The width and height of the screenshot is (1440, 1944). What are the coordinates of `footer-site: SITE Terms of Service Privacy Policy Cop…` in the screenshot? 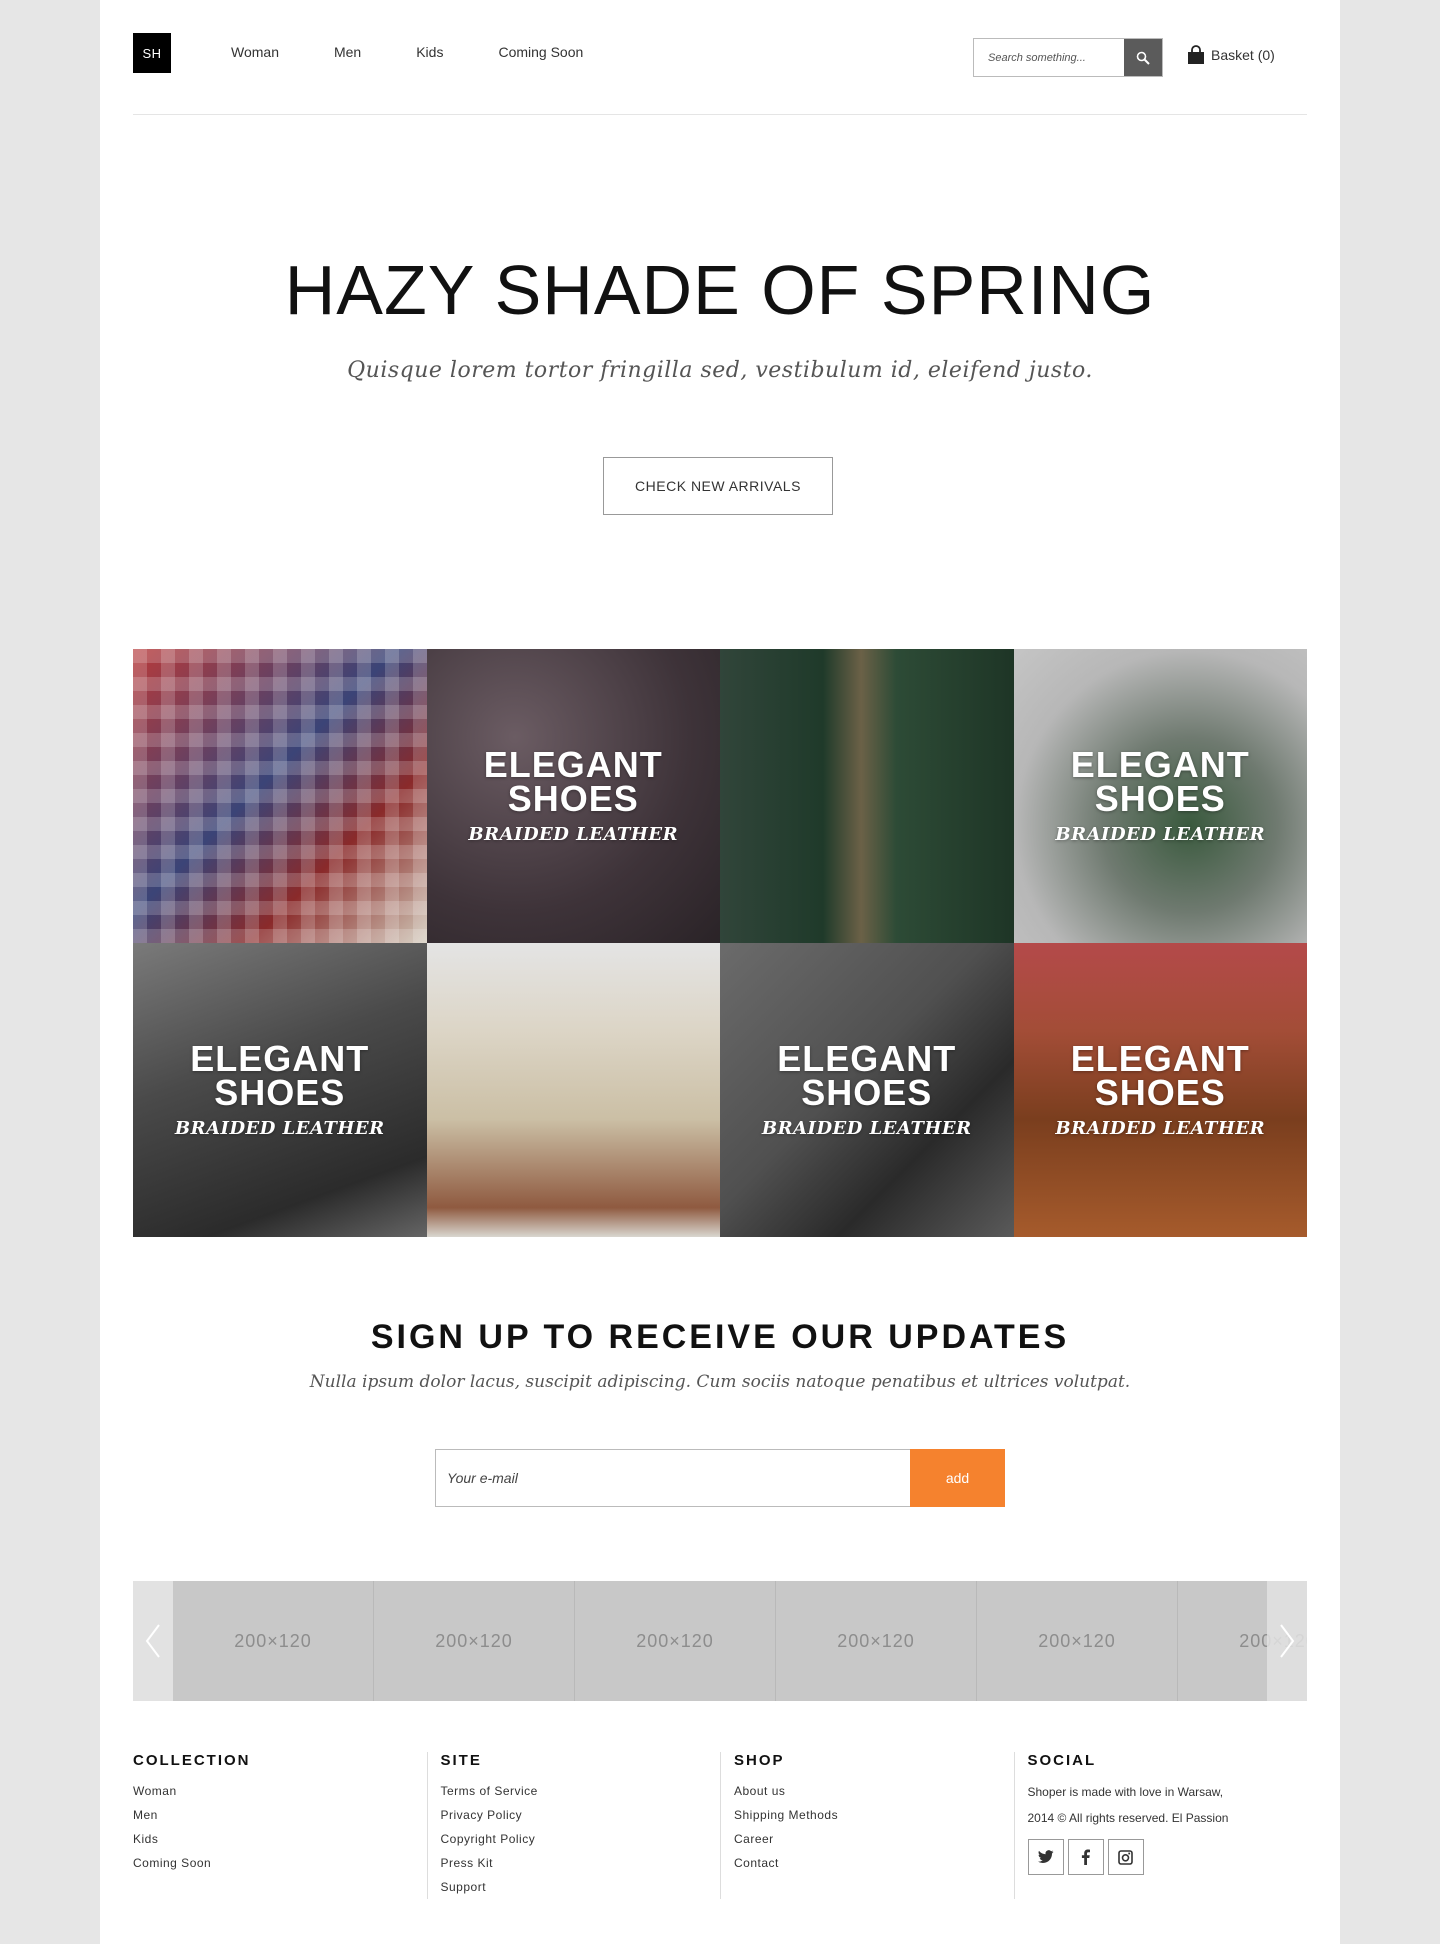 It's located at (573, 1825).